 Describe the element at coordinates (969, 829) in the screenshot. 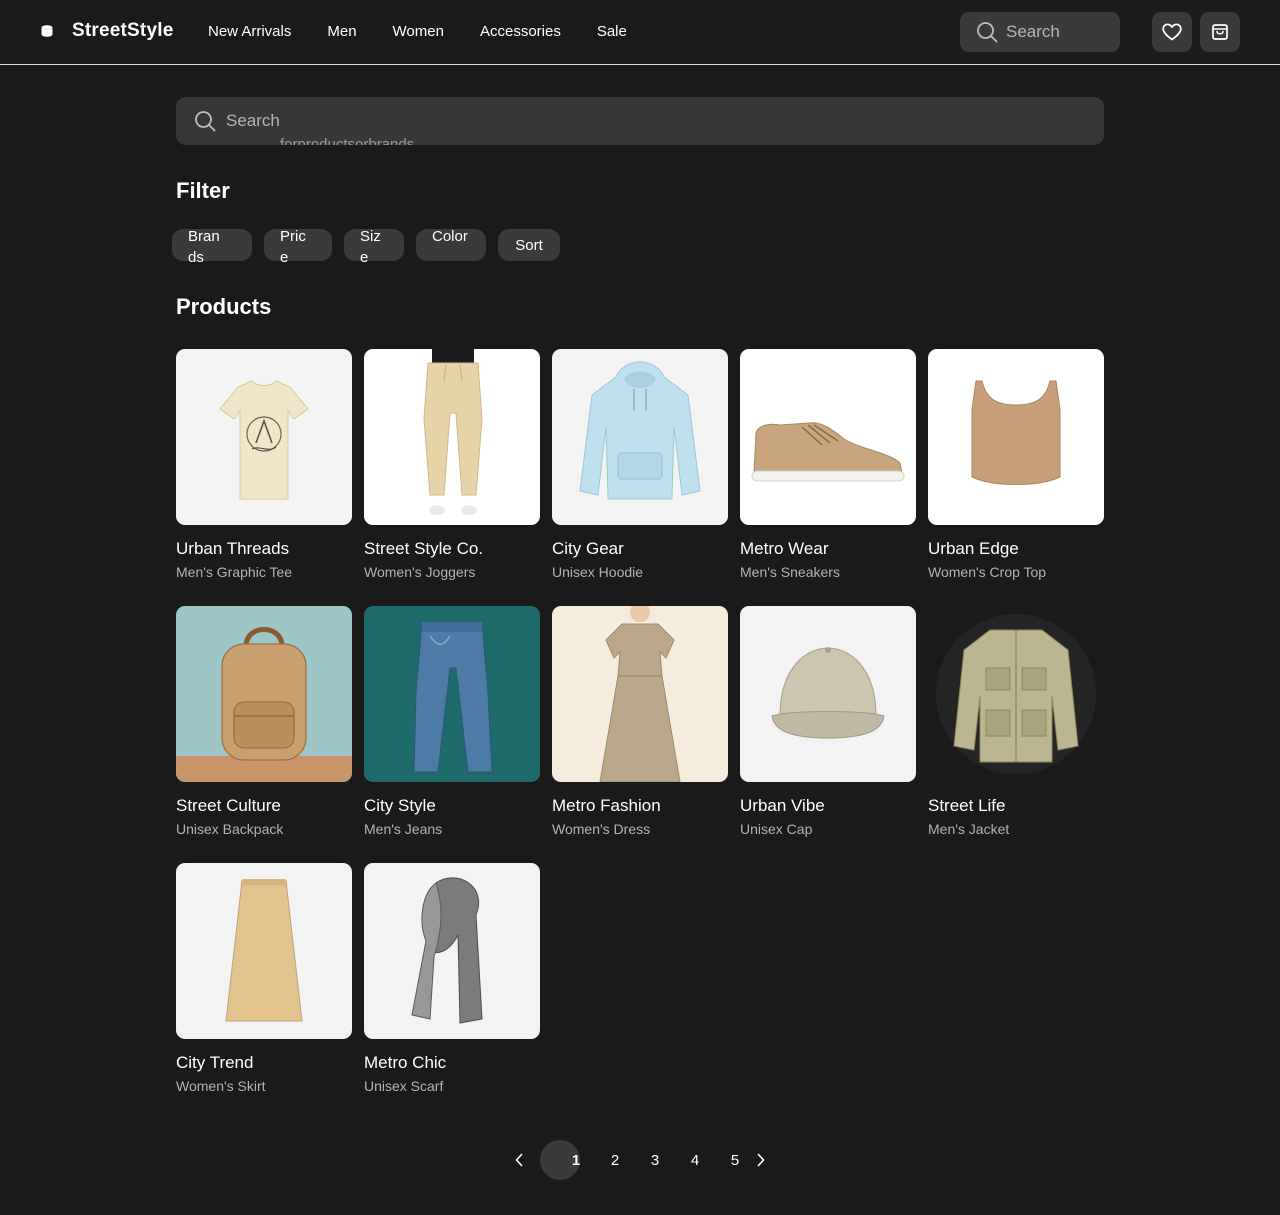

I see `product-subtitle: Men's Jacket` at that location.